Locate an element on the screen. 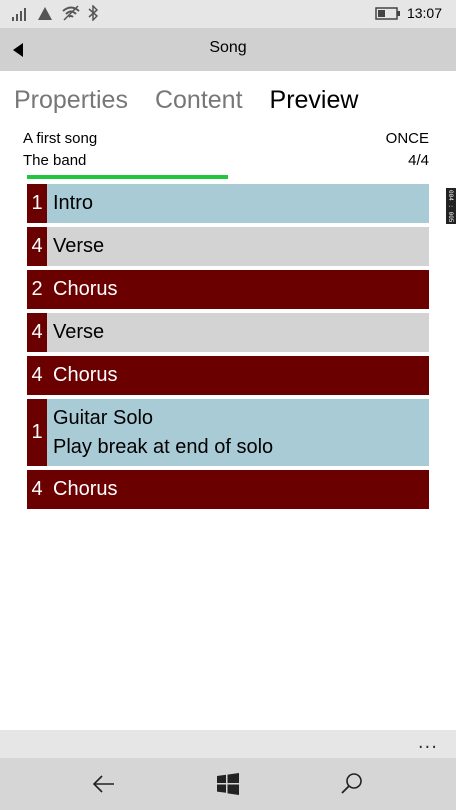 The image size is (456, 810). no-signal-icon is located at coordinates (45, 13).